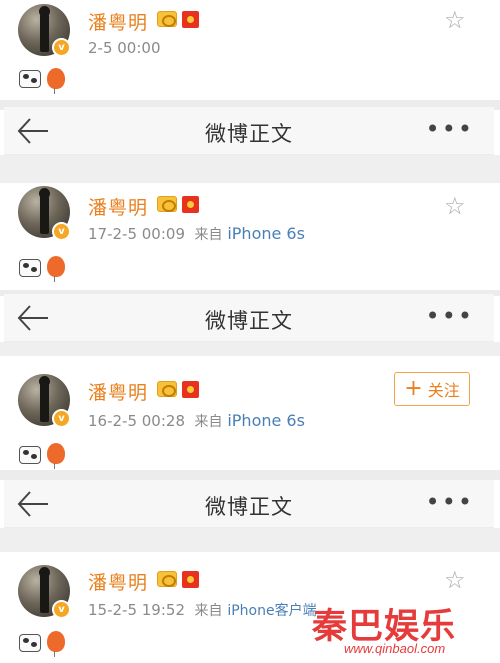 The image size is (500, 663). I want to click on watermark-url: www.qinbaol.com, so click(395, 648).